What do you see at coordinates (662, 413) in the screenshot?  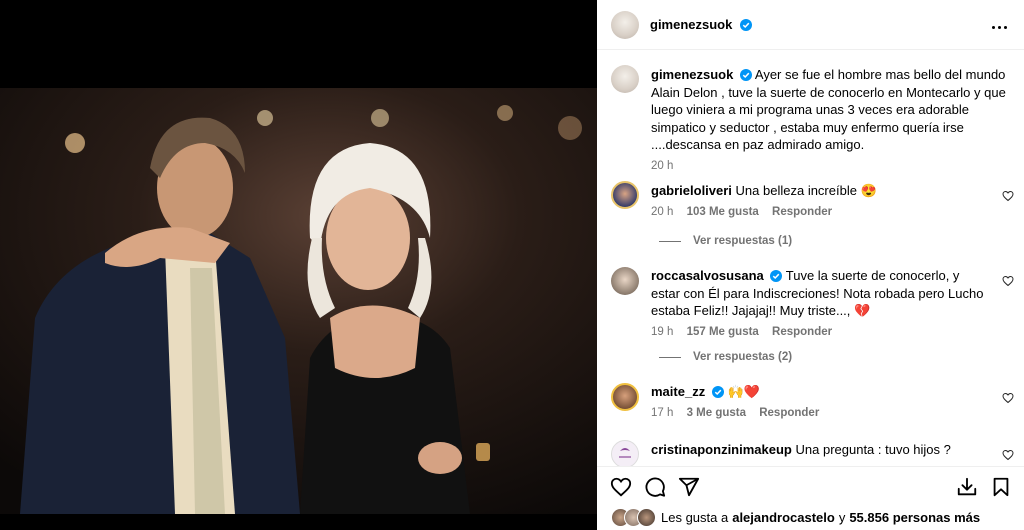 I see `comment-time: 17 h` at bounding box center [662, 413].